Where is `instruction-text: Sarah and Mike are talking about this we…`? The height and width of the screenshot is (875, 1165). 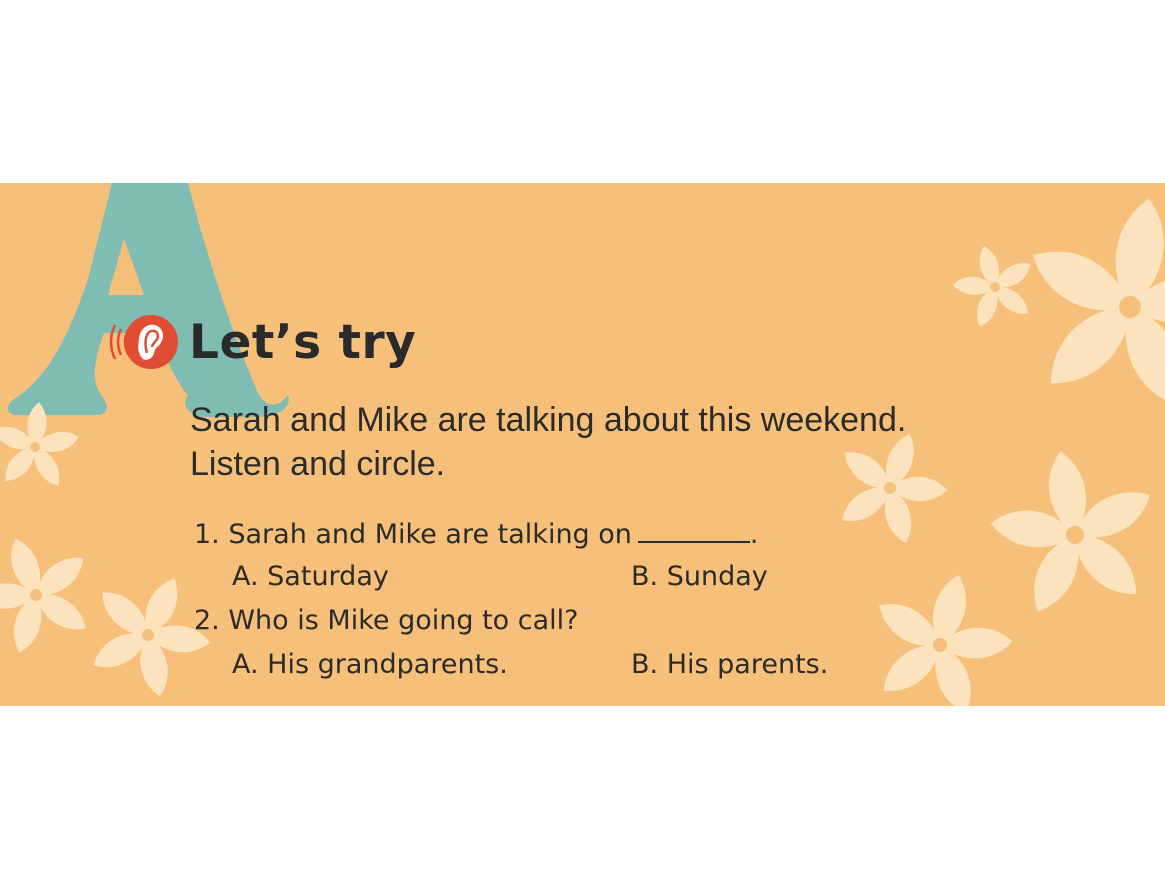 instruction-text: Sarah and Mike are talking about this we… is located at coordinates (640, 442).